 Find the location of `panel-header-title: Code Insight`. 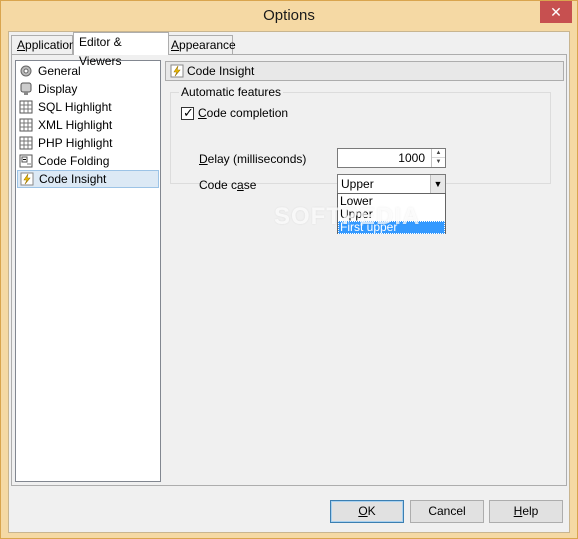

panel-header-title: Code Insight is located at coordinates (221, 71).